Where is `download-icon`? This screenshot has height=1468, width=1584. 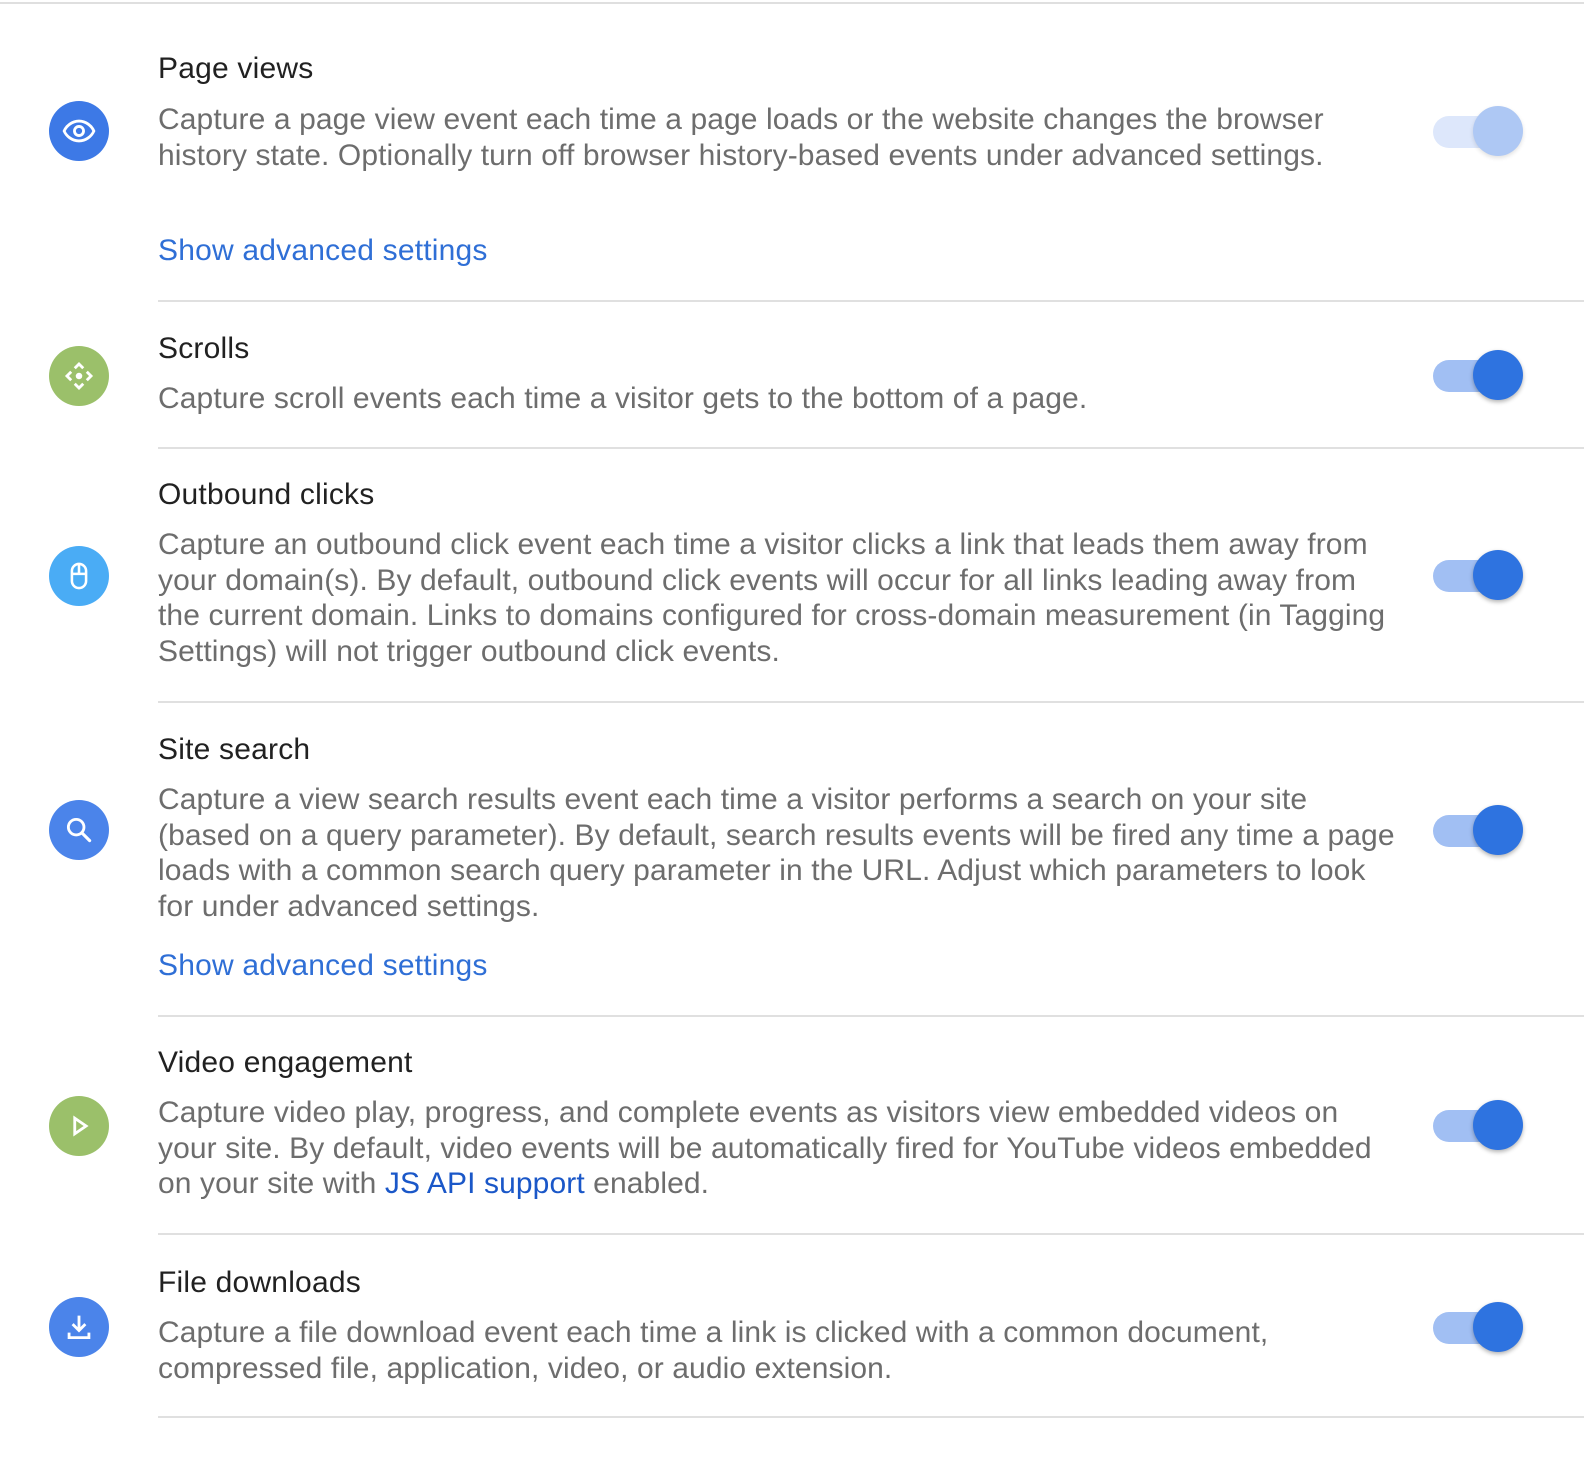 download-icon is located at coordinates (79, 1327).